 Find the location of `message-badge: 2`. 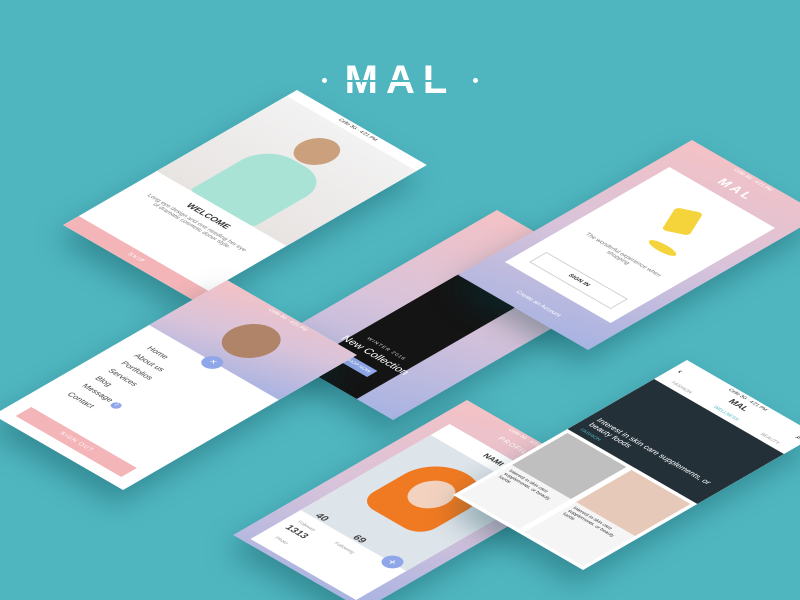

message-badge: 2 is located at coordinates (116, 405).